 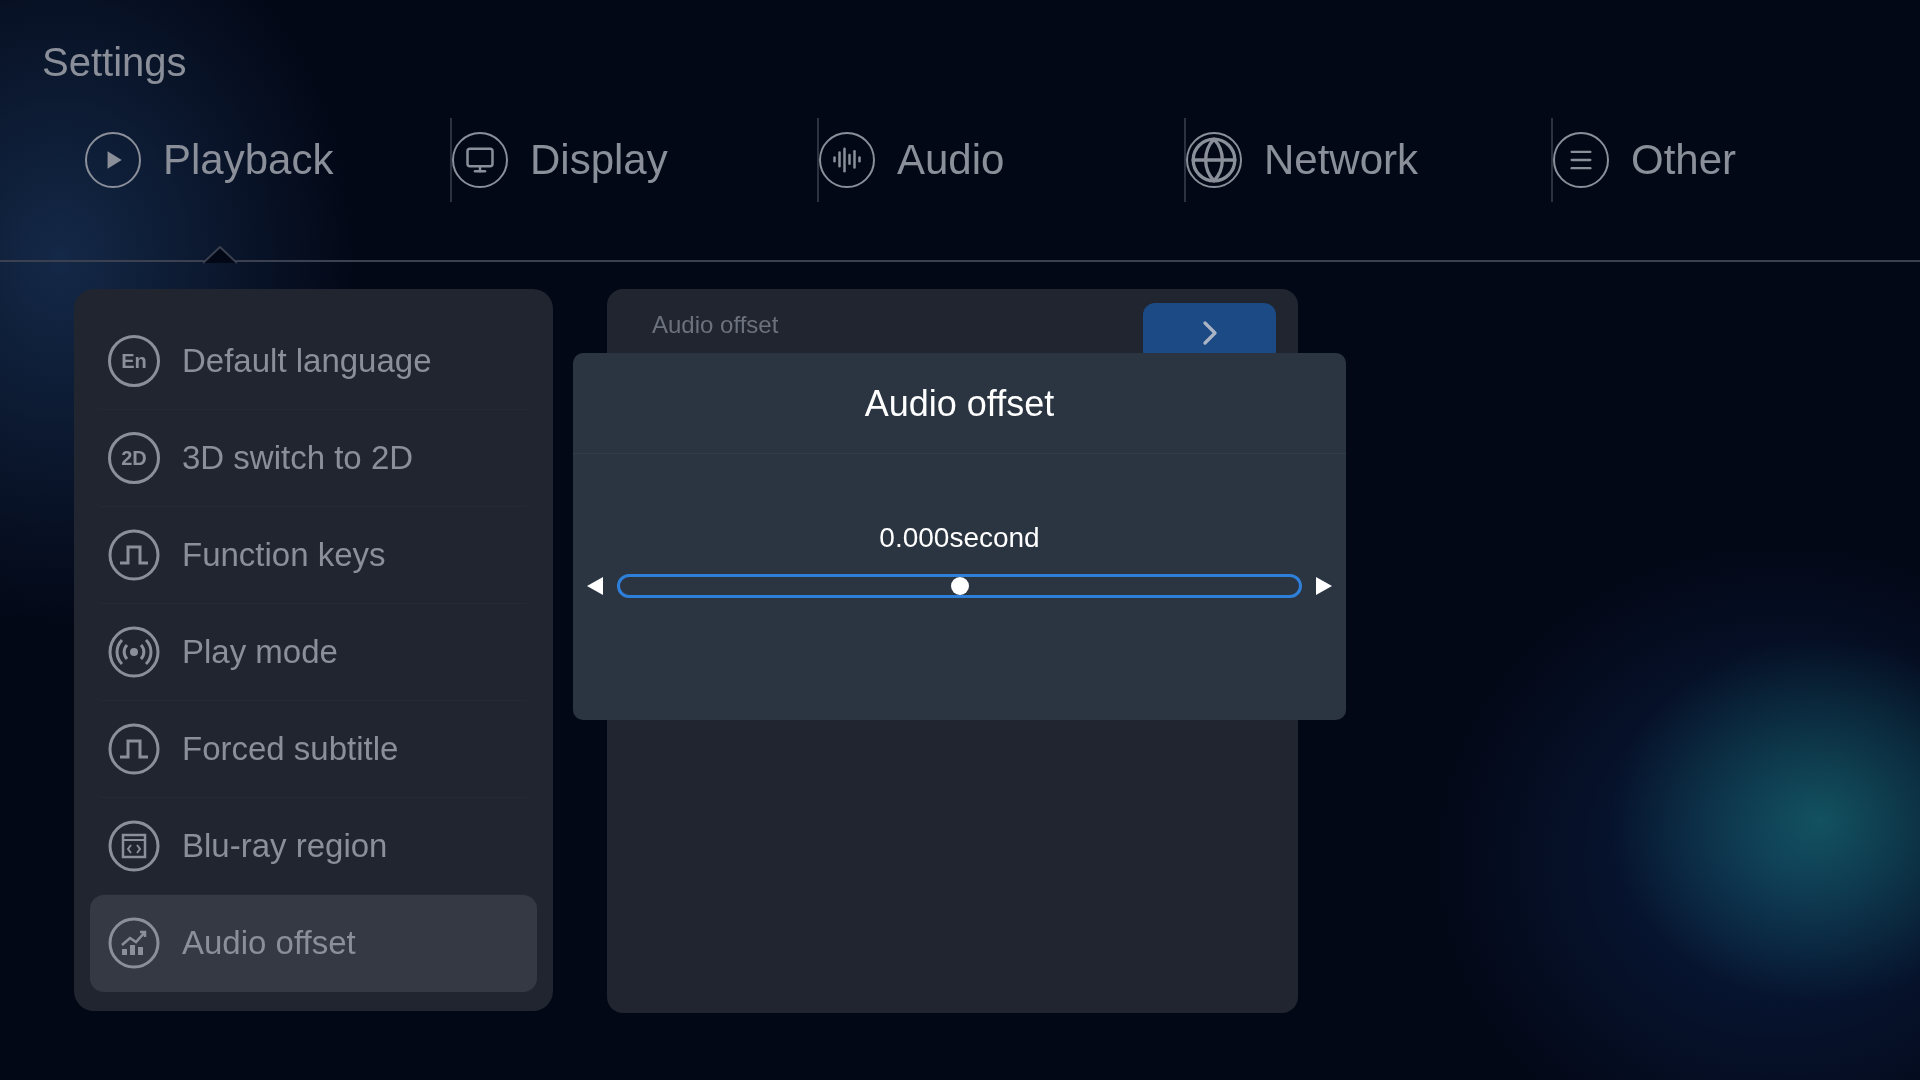 I want to click on menu-item: Forced subtitle, so click(x=313, y=749).